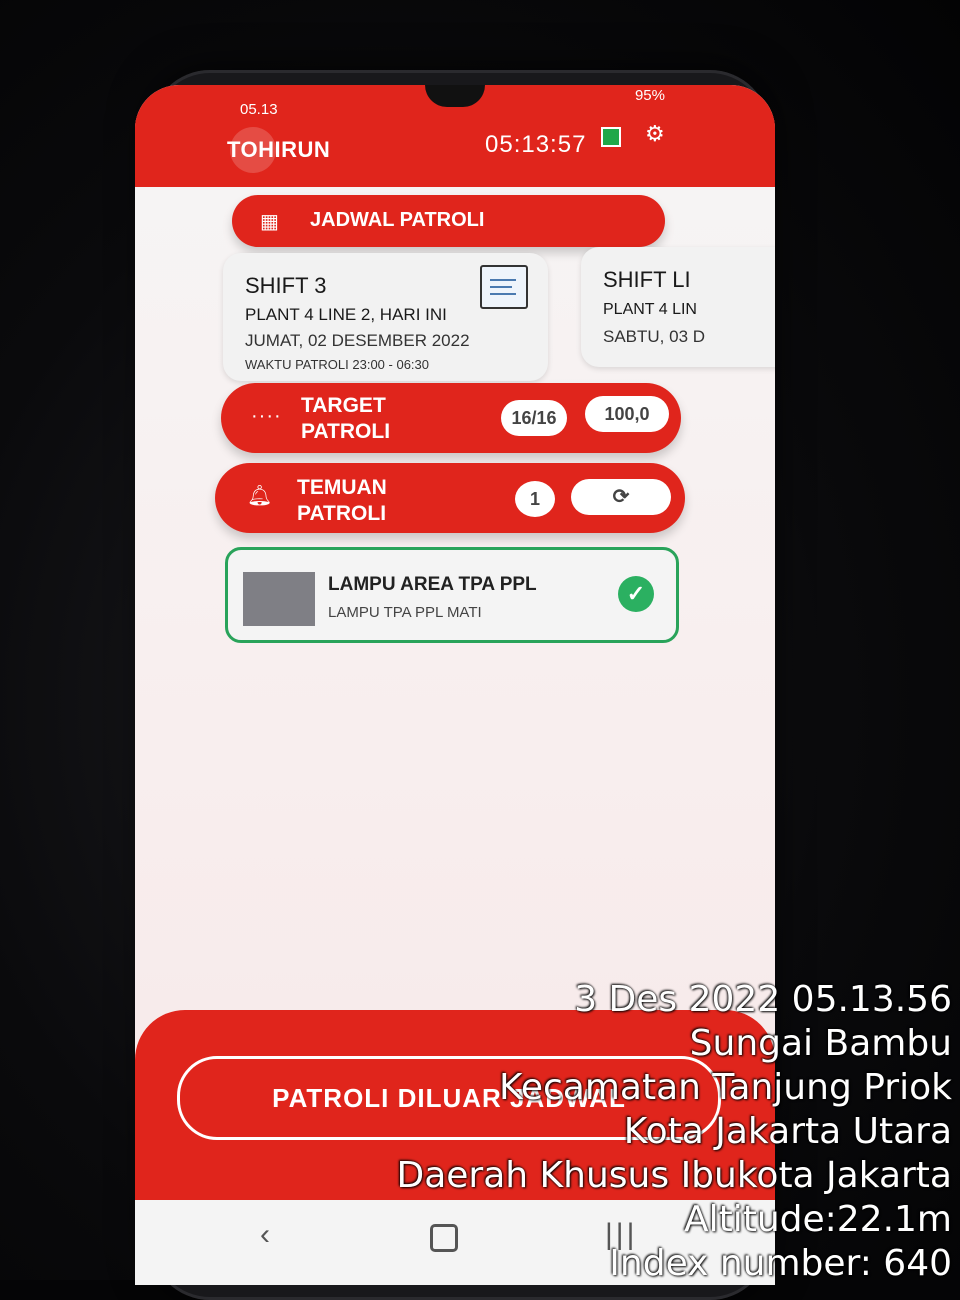 This screenshot has width=960, height=1300. What do you see at coordinates (647, 279) in the screenshot?
I see `shift-title: SHIFT LI` at bounding box center [647, 279].